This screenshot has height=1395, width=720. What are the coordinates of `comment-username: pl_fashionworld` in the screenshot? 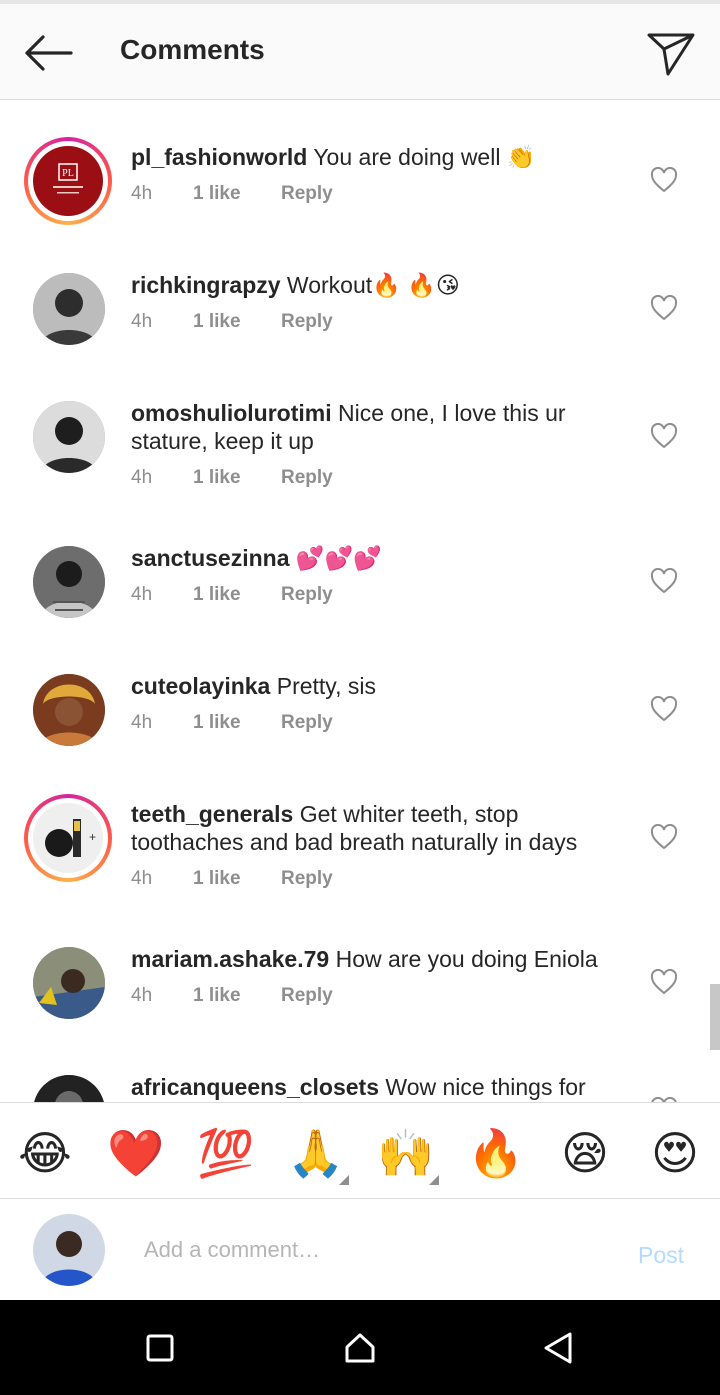 It's located at (219, 157).